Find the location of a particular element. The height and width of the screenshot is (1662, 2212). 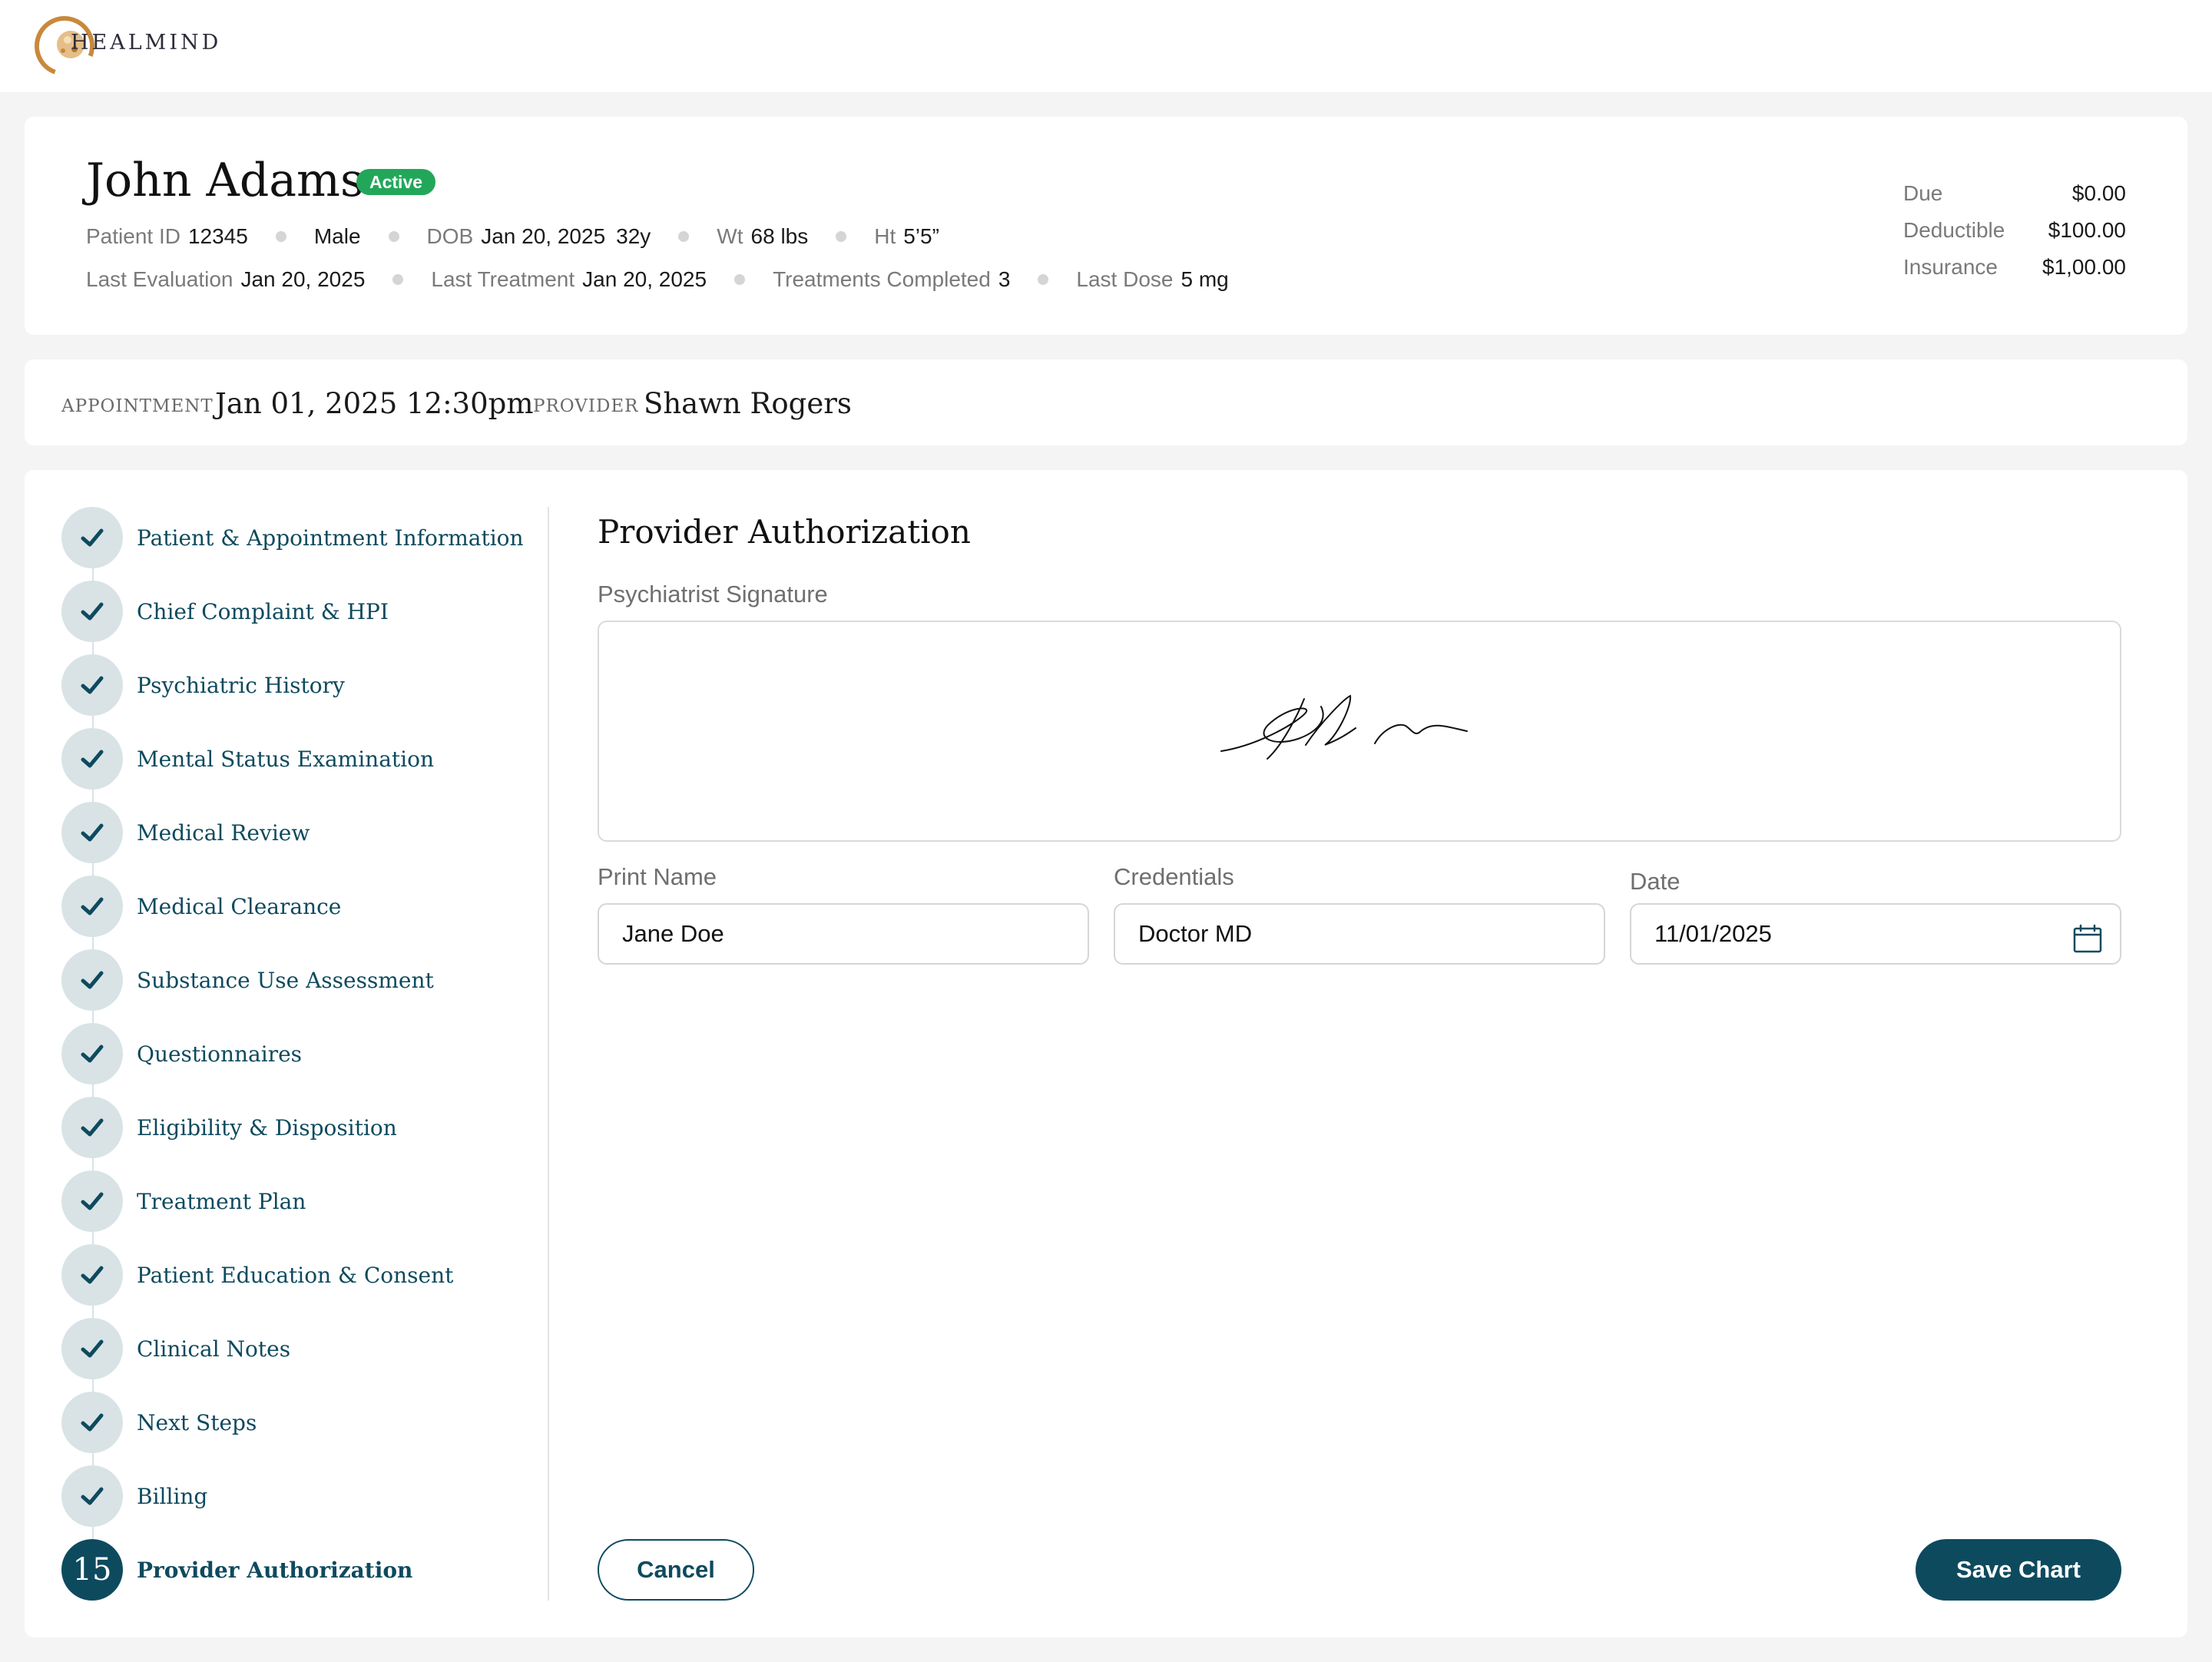

credentials-input: Doctor MD is located at coordinates (1360, 934).